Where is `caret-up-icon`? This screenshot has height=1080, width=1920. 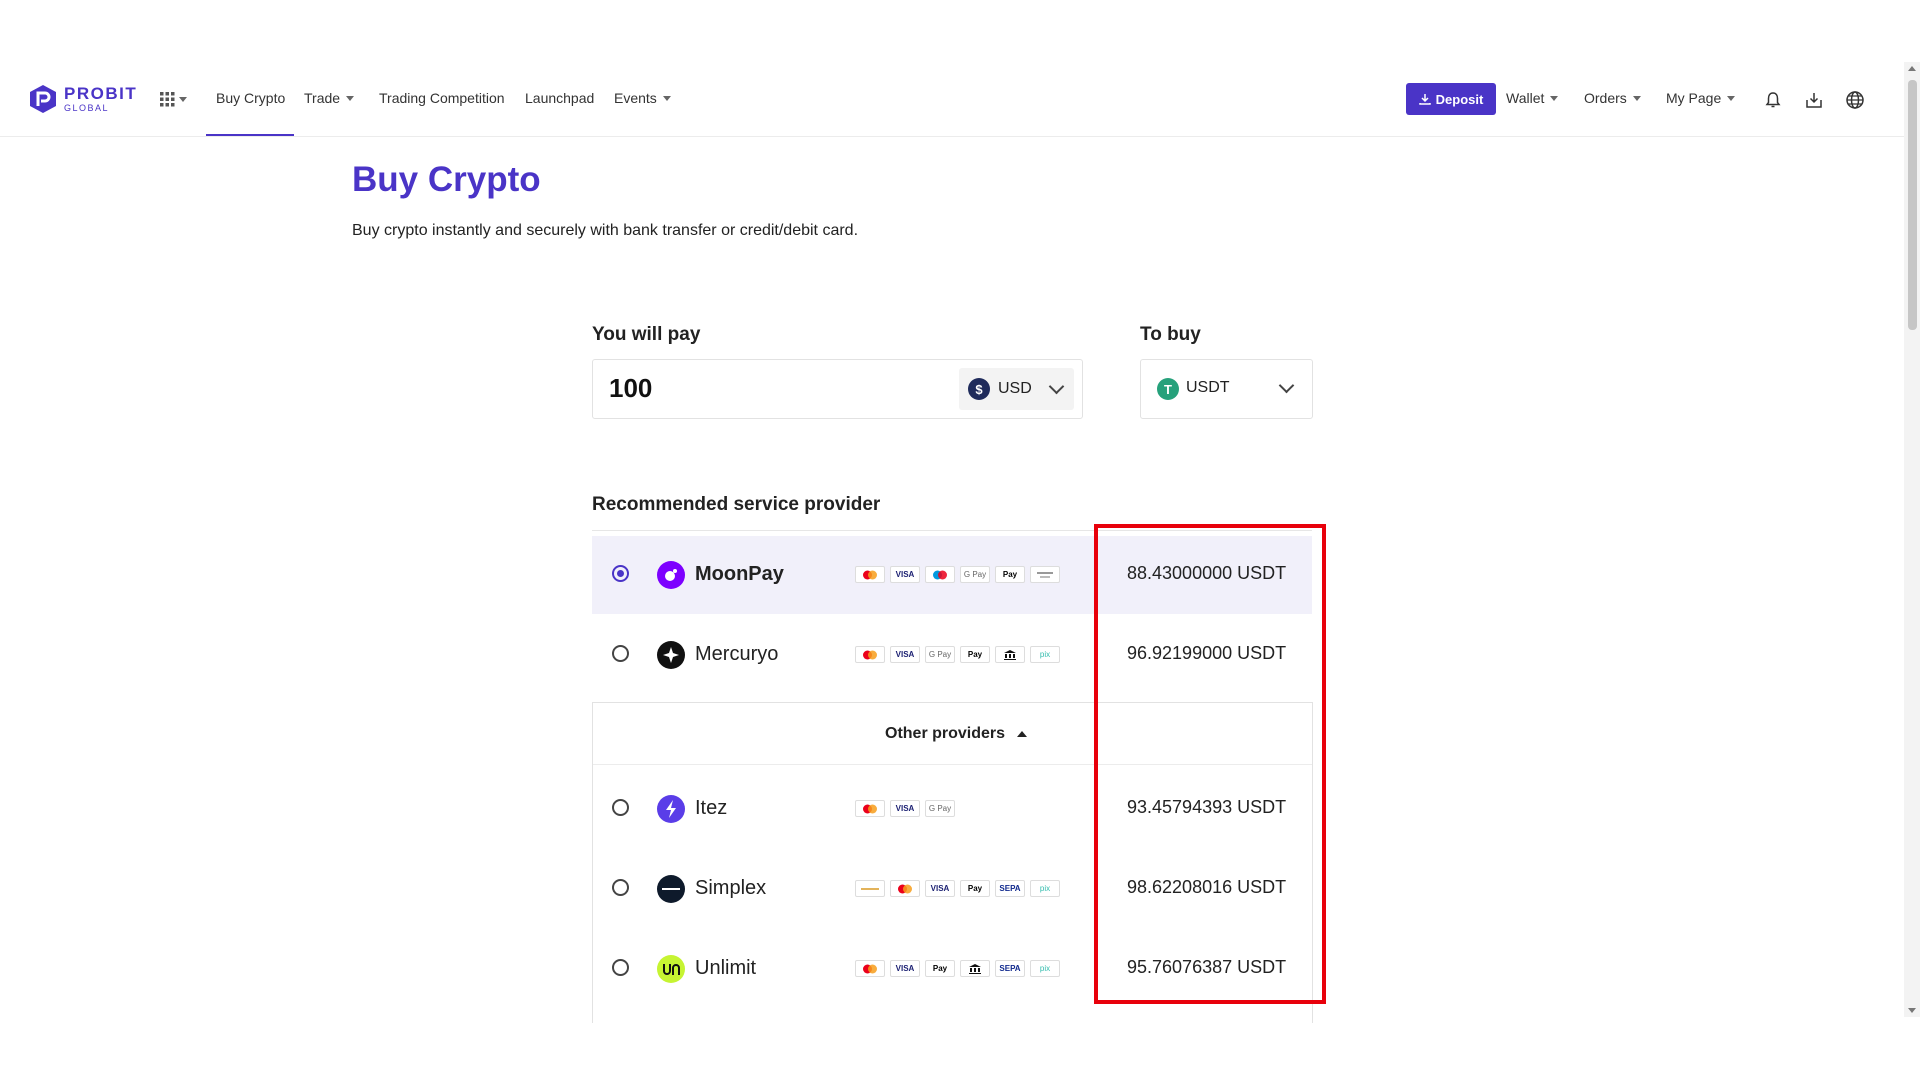
caret-up-icon is located at coordinates (1022, 734).